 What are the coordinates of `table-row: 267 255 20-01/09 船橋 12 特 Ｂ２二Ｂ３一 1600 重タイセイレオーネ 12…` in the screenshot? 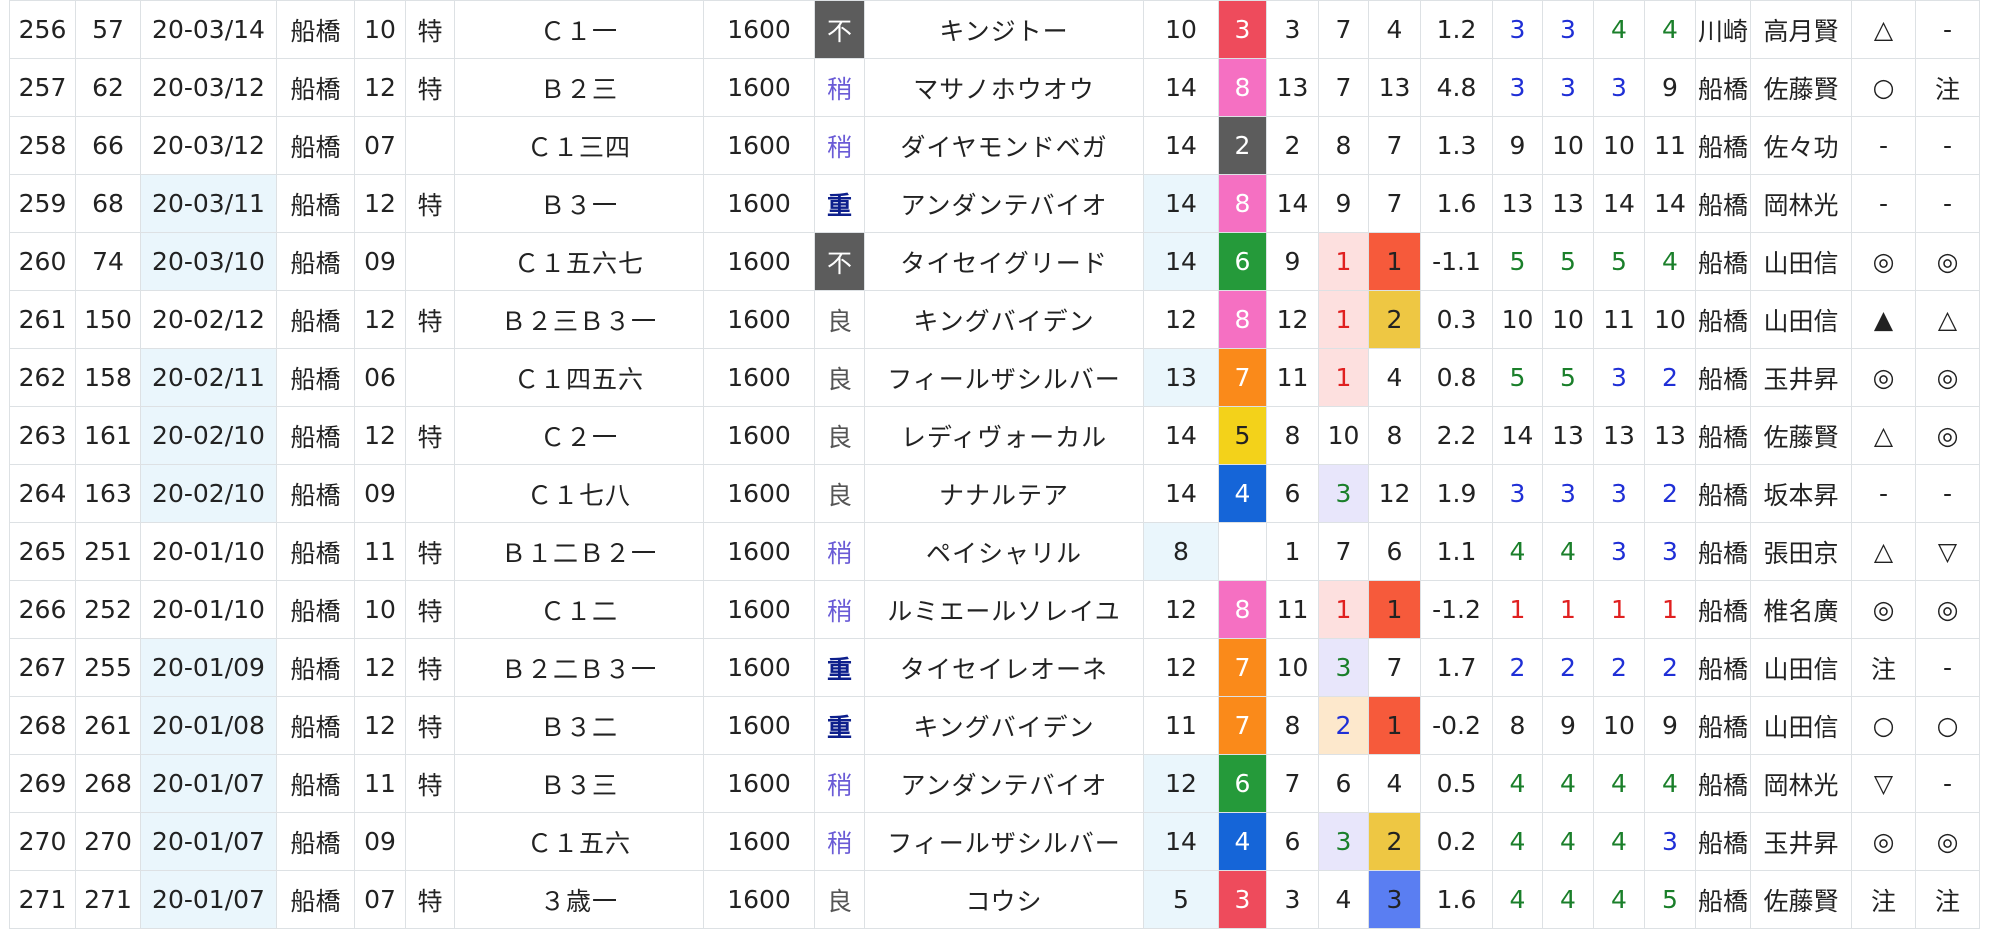 It's located at (994, 667).